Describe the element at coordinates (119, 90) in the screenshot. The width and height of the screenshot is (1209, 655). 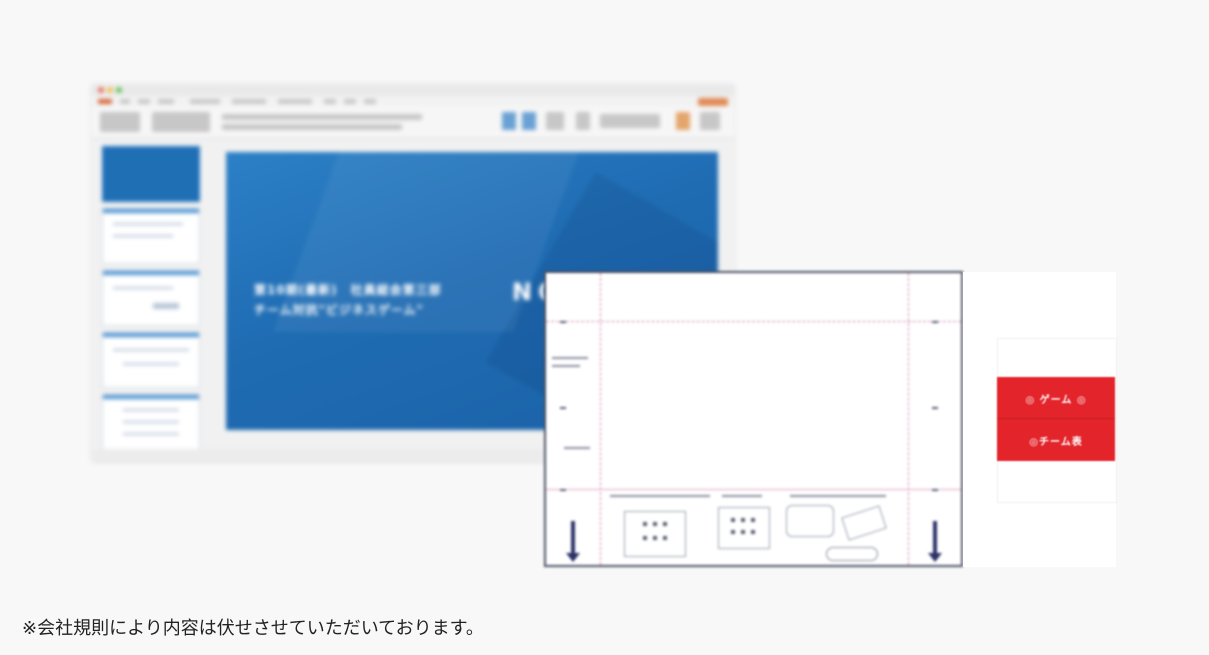
I see `maximize-window-icon` at that location.